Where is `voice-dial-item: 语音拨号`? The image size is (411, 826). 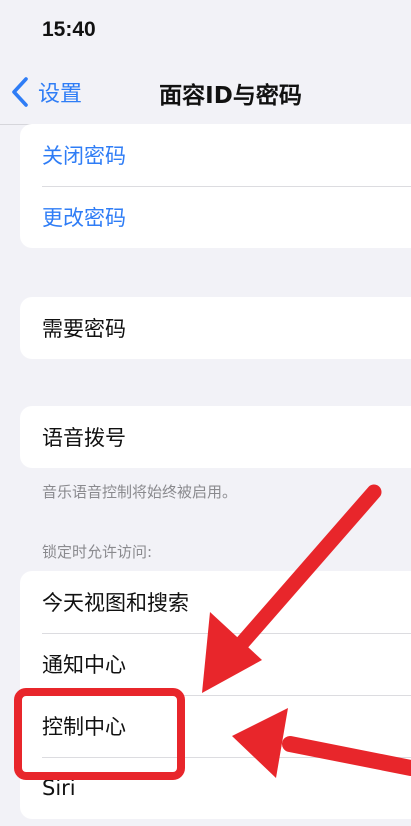
voice-dial-item: 语音拨号 is located at coordinates (215, 437).